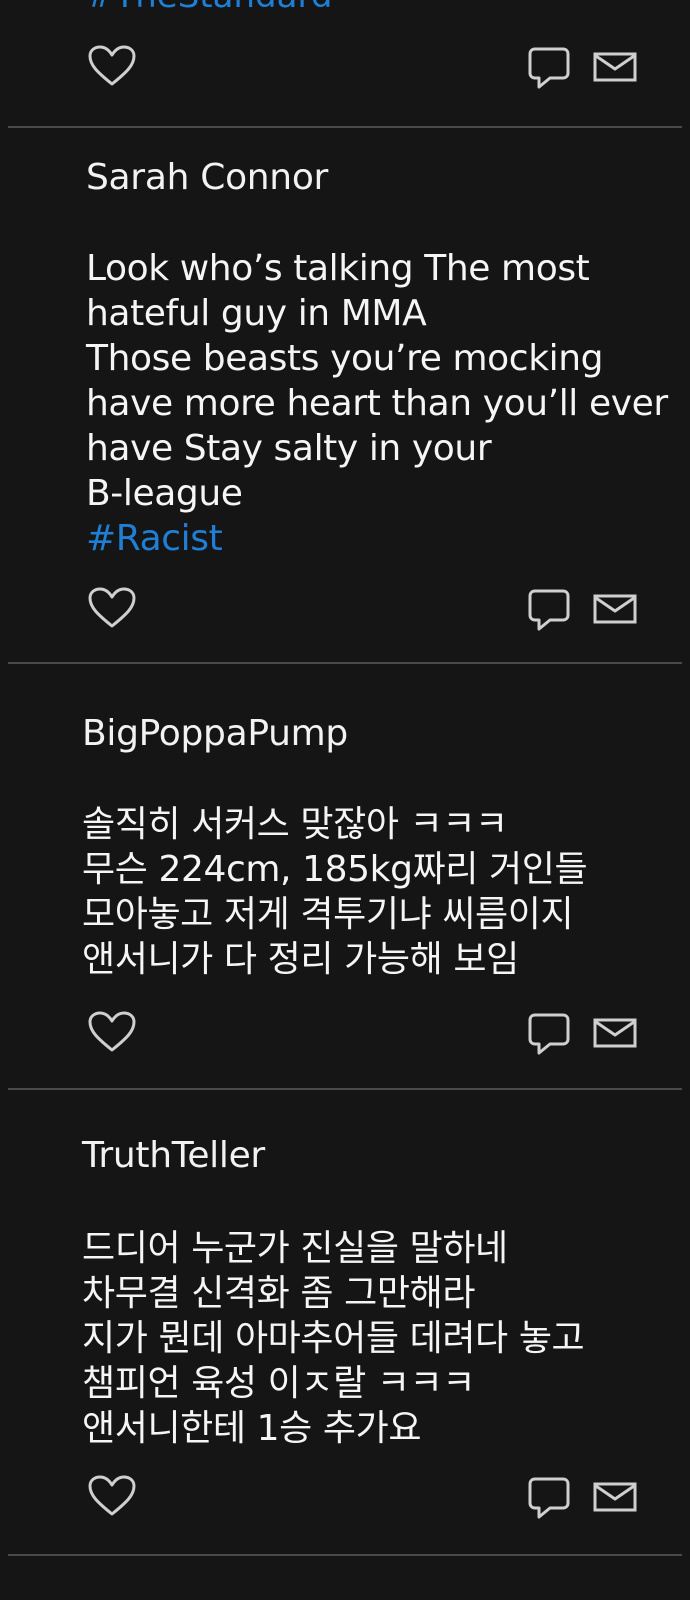 The image size is (690, 1600). What do you see at coordinates (345, 358) in the screenshot?
I see `post-line: Those beasts you’re mocking` at bounding box center [345, 358].